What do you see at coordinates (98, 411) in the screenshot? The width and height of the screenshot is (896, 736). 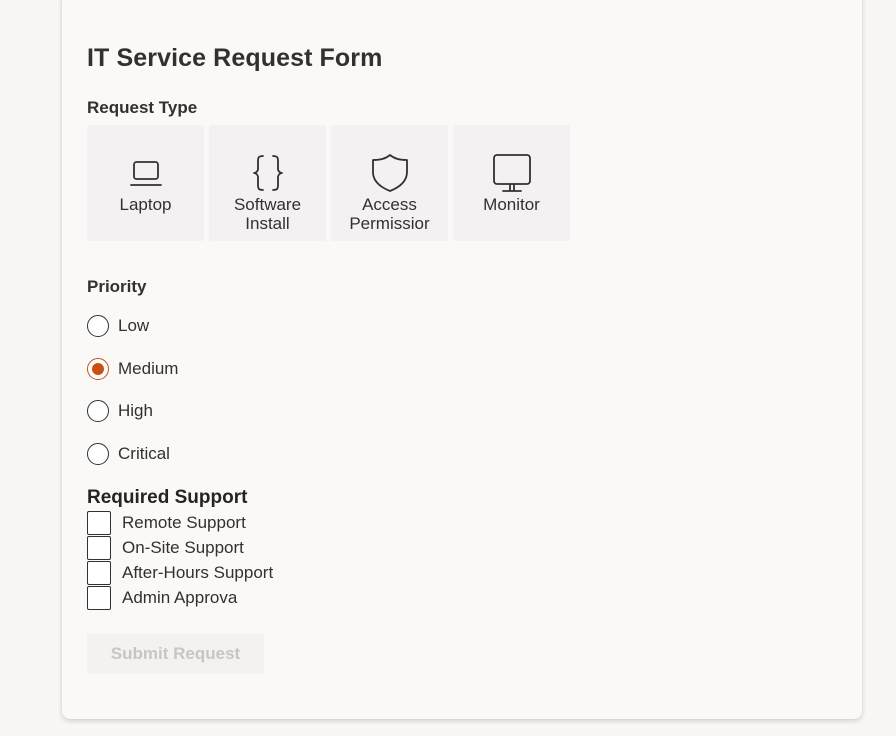 I see `radio-high` at bounding box center [98, 411].